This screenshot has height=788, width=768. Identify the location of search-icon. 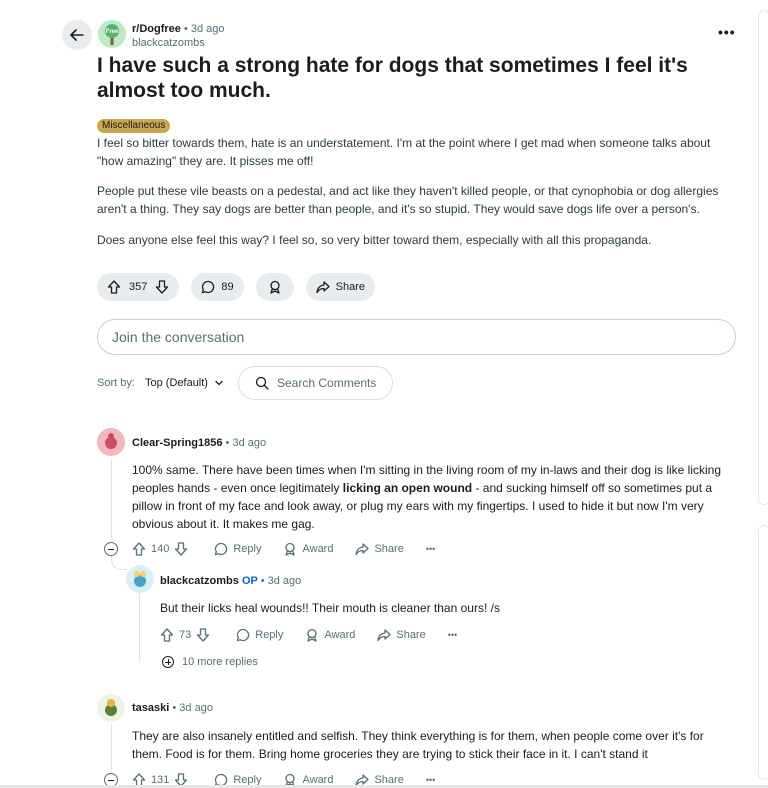
(262, 383).